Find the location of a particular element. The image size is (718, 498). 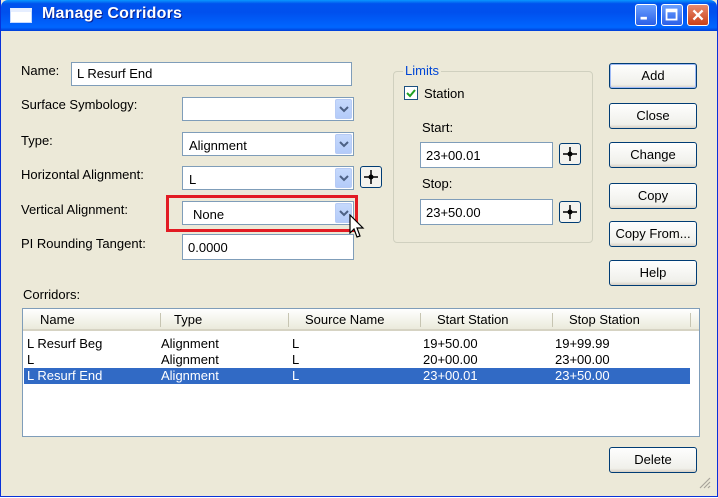

horizontal-alignment-value: L is located at coordinates (193, 179).